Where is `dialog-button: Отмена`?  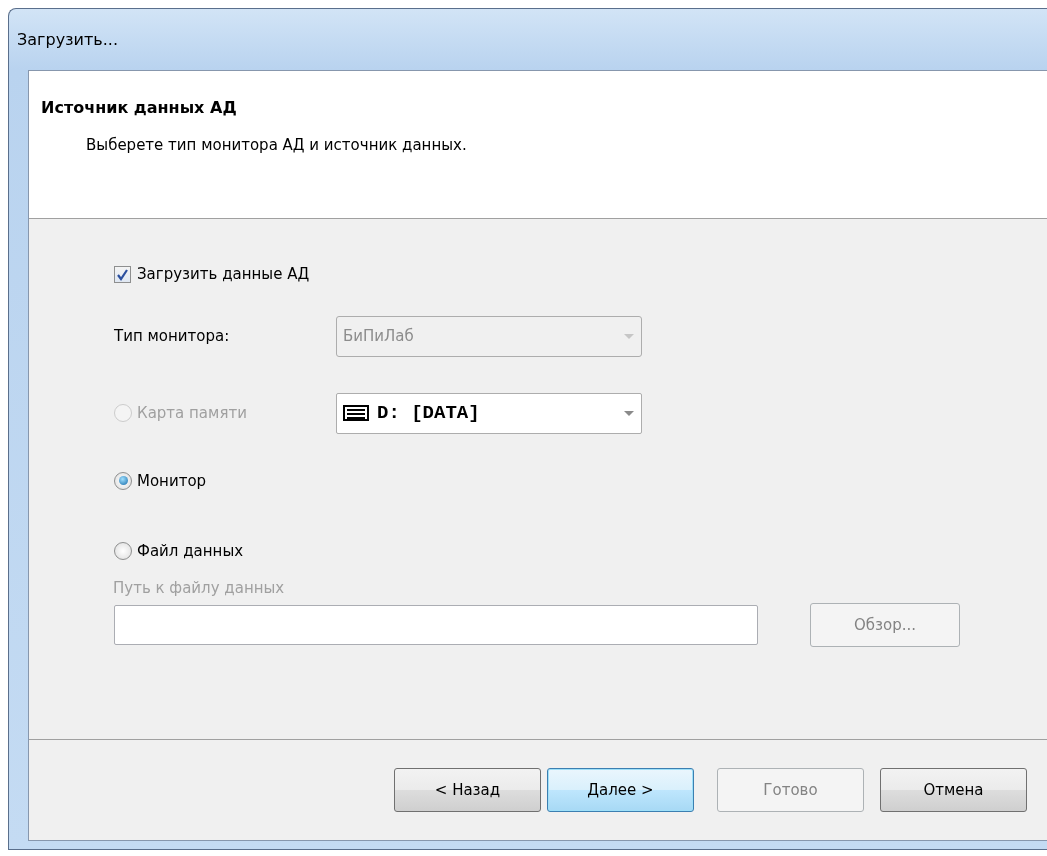 dialog-button: Отмена is located at coordinates (953, 790).